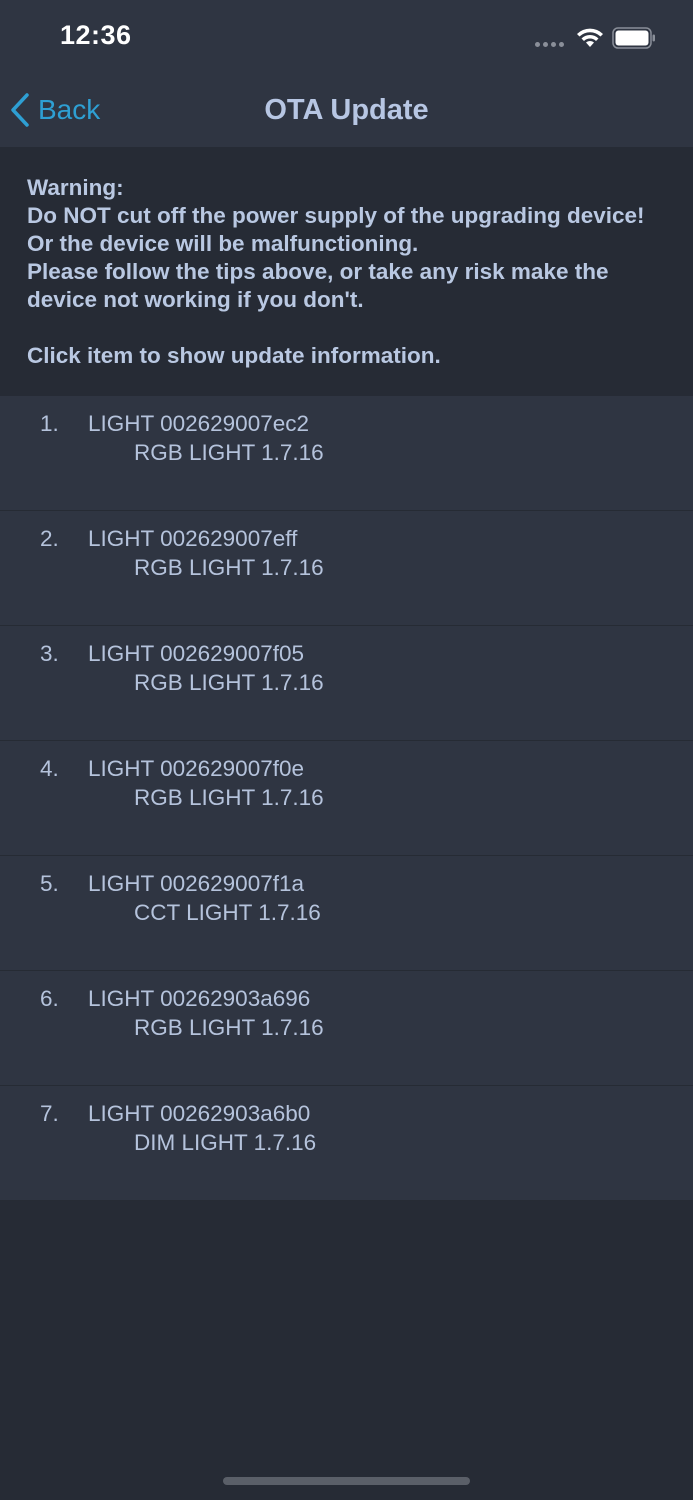 The image size is (693, 1500). What do you see at coordinates (49, 653) in the screenshot?
I see `item-index: 3.` at bounding box center [49, 653].